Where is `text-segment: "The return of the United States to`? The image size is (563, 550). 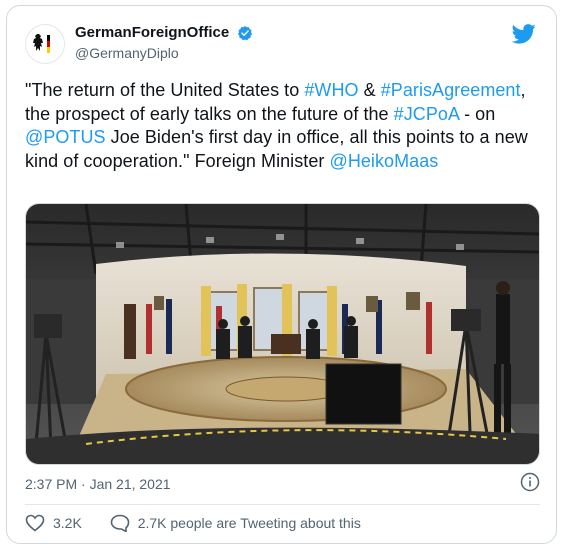
text-segment: "The return of the United States to is located at coordinates (165, 90).